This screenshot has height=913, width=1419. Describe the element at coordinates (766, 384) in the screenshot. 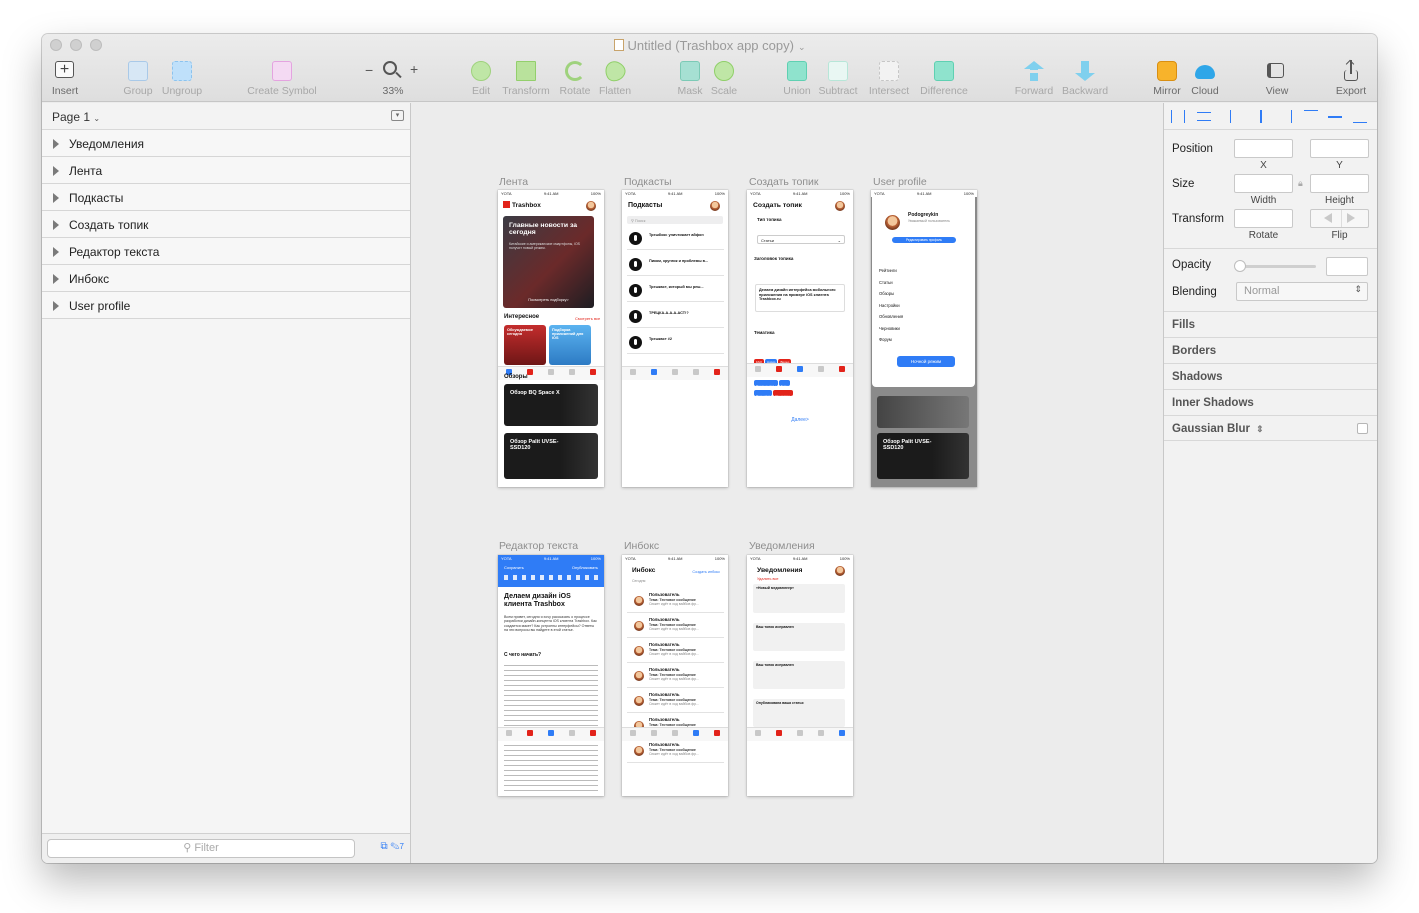

I see `tag: Пресс-релизы` at that location.